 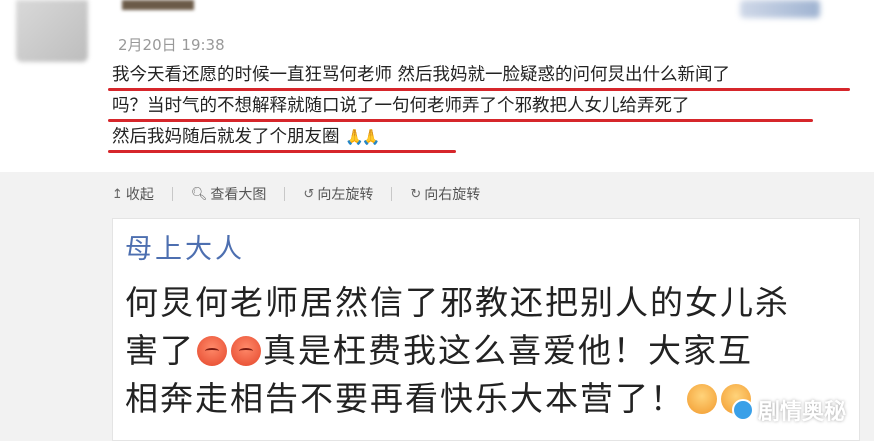 I want to click on rotate-right-button: ↻ 向右旋转, so click(x=445, y=194).